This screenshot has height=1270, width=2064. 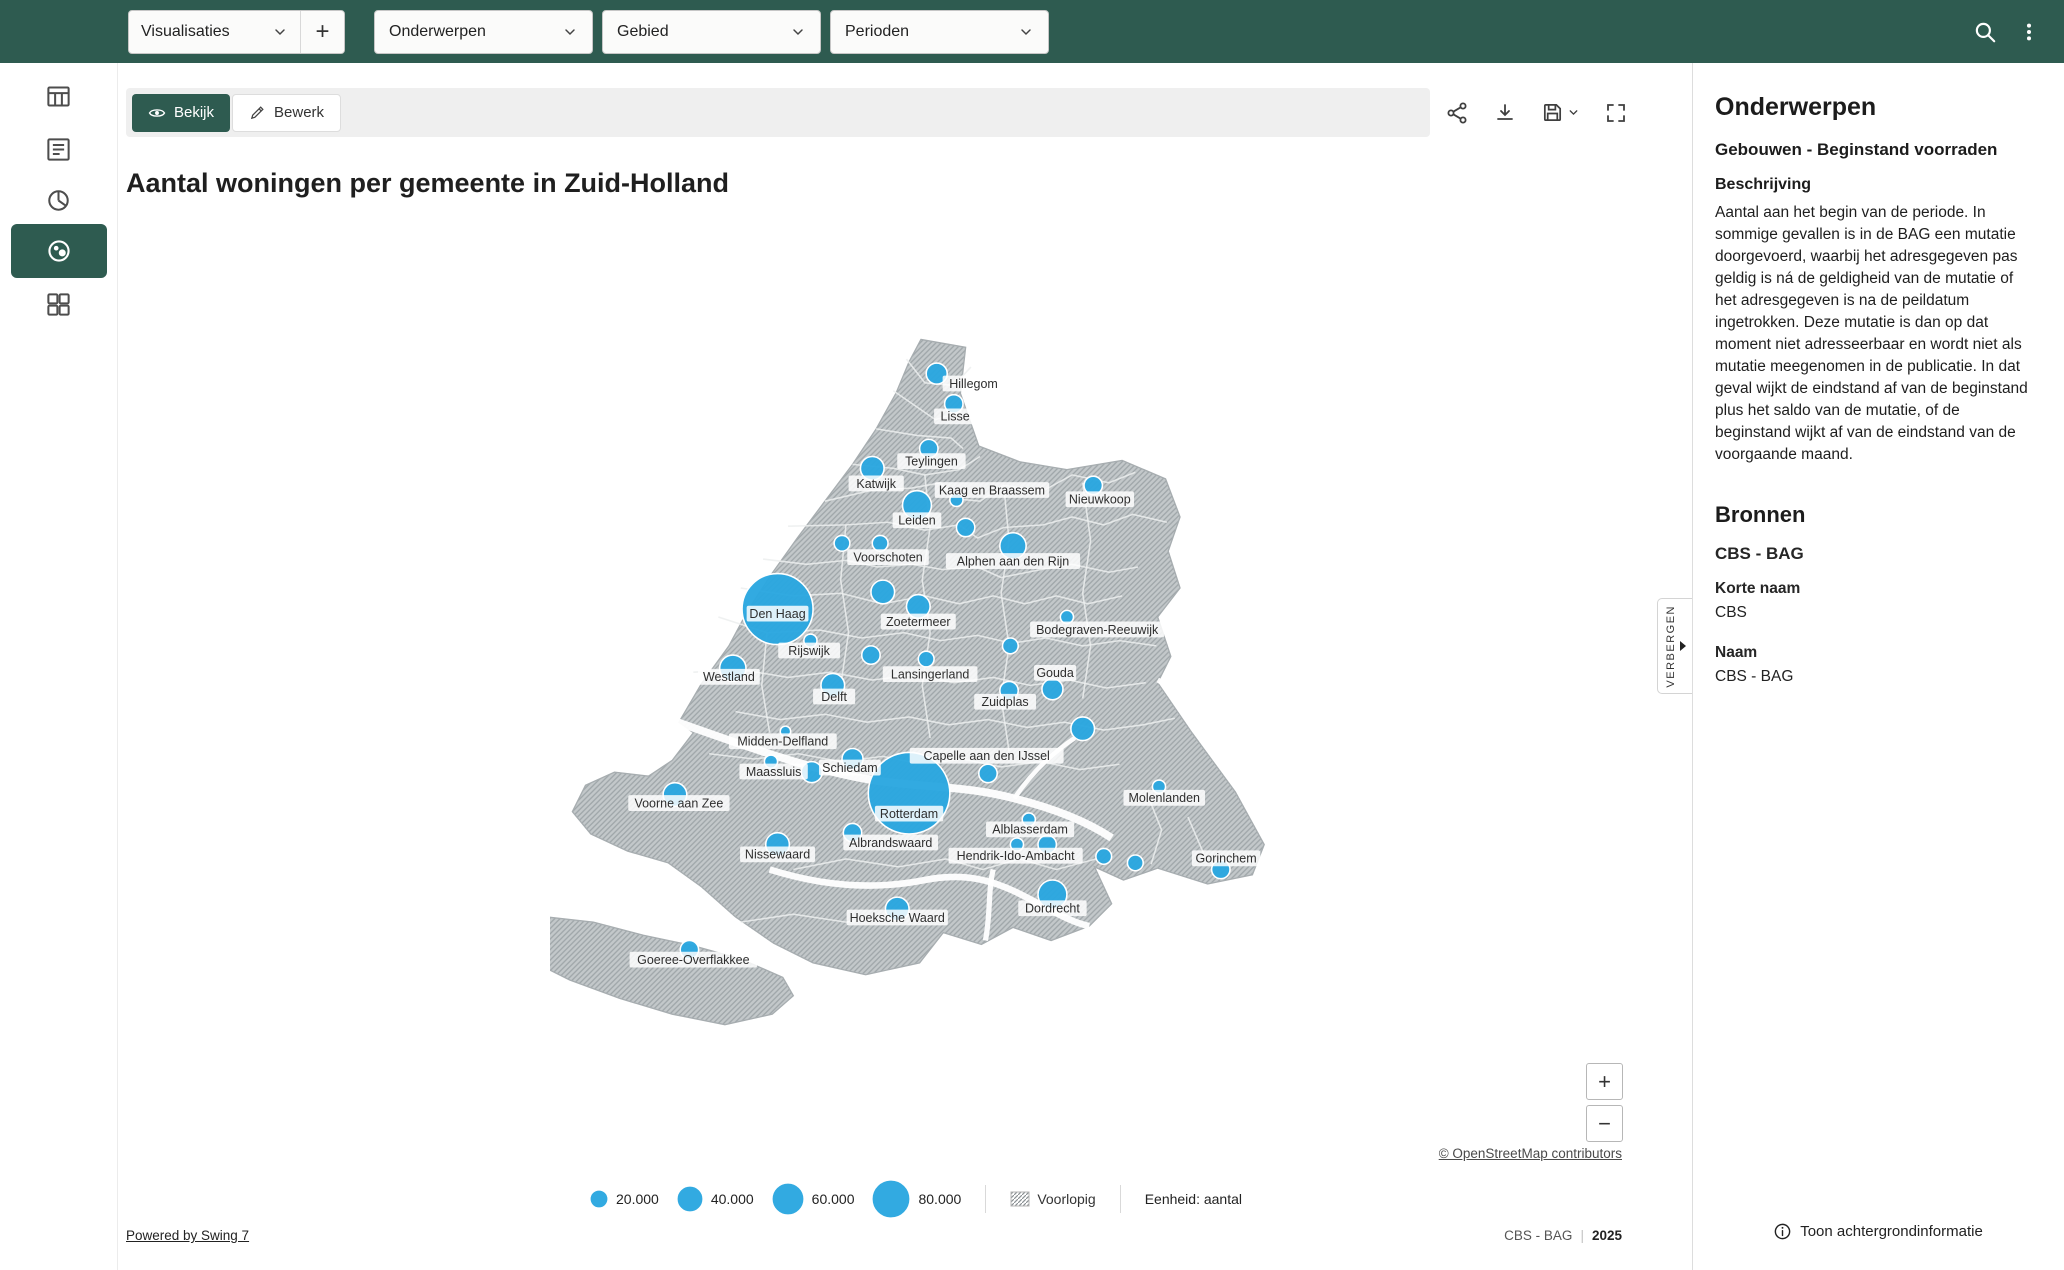 I want to click on hide-panel-tab: VERBERGEN, so click(x=1675, y=646).